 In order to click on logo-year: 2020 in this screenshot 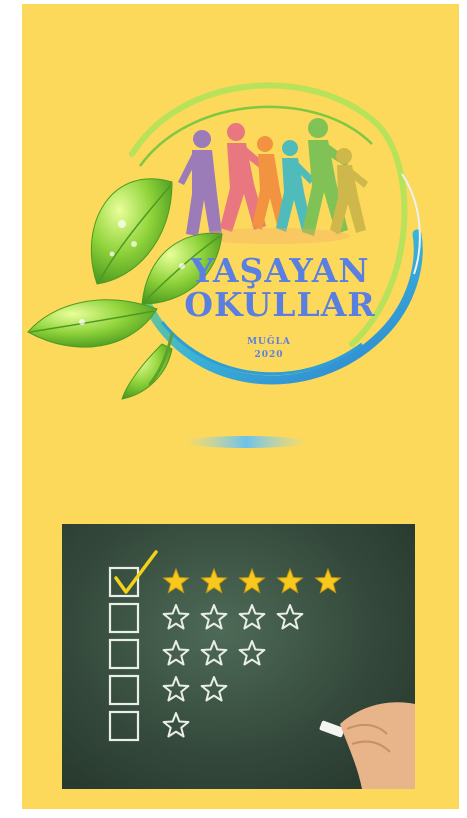, I will do `click(268, 355)`.